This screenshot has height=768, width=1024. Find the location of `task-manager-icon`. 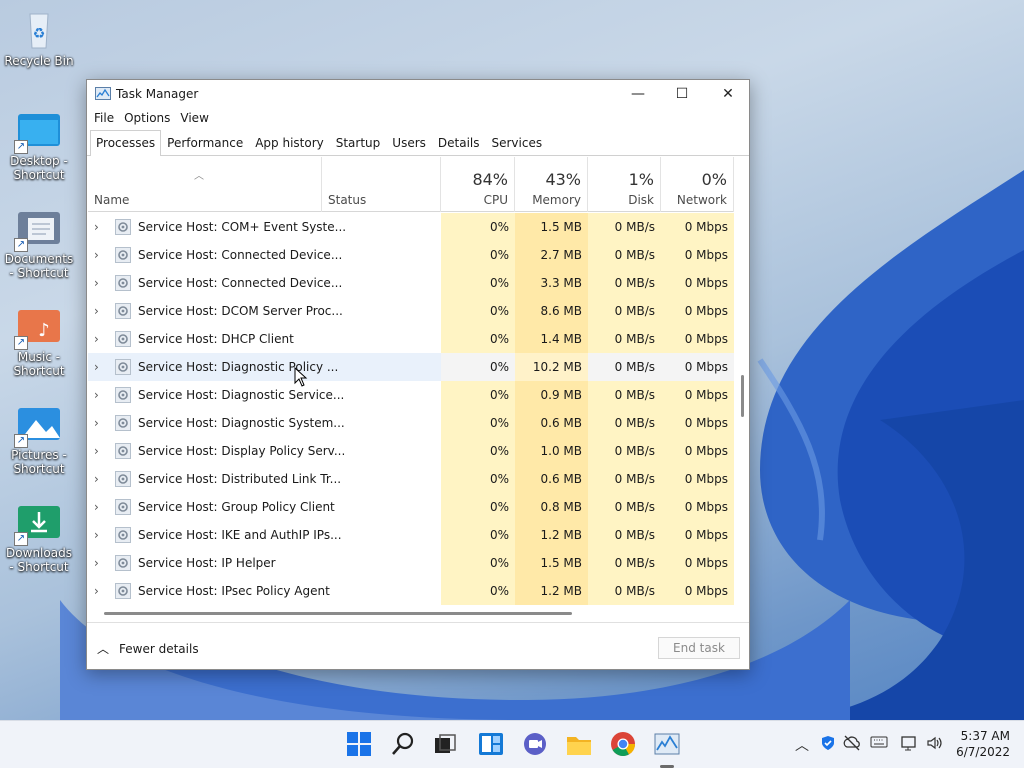

task-manager-icon is located at coordinates (667, 744).